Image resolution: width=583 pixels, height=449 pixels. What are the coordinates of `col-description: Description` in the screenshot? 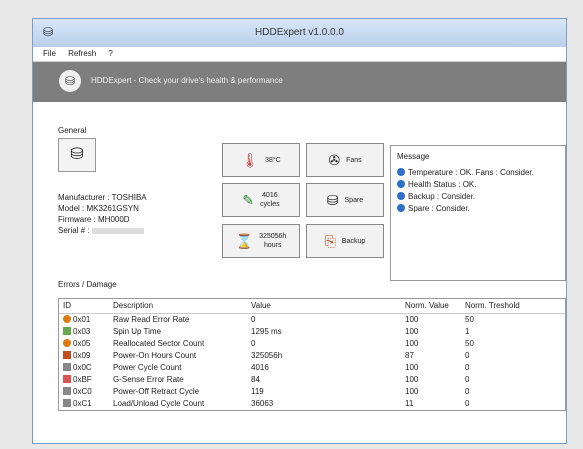 It's located at (182, 306).